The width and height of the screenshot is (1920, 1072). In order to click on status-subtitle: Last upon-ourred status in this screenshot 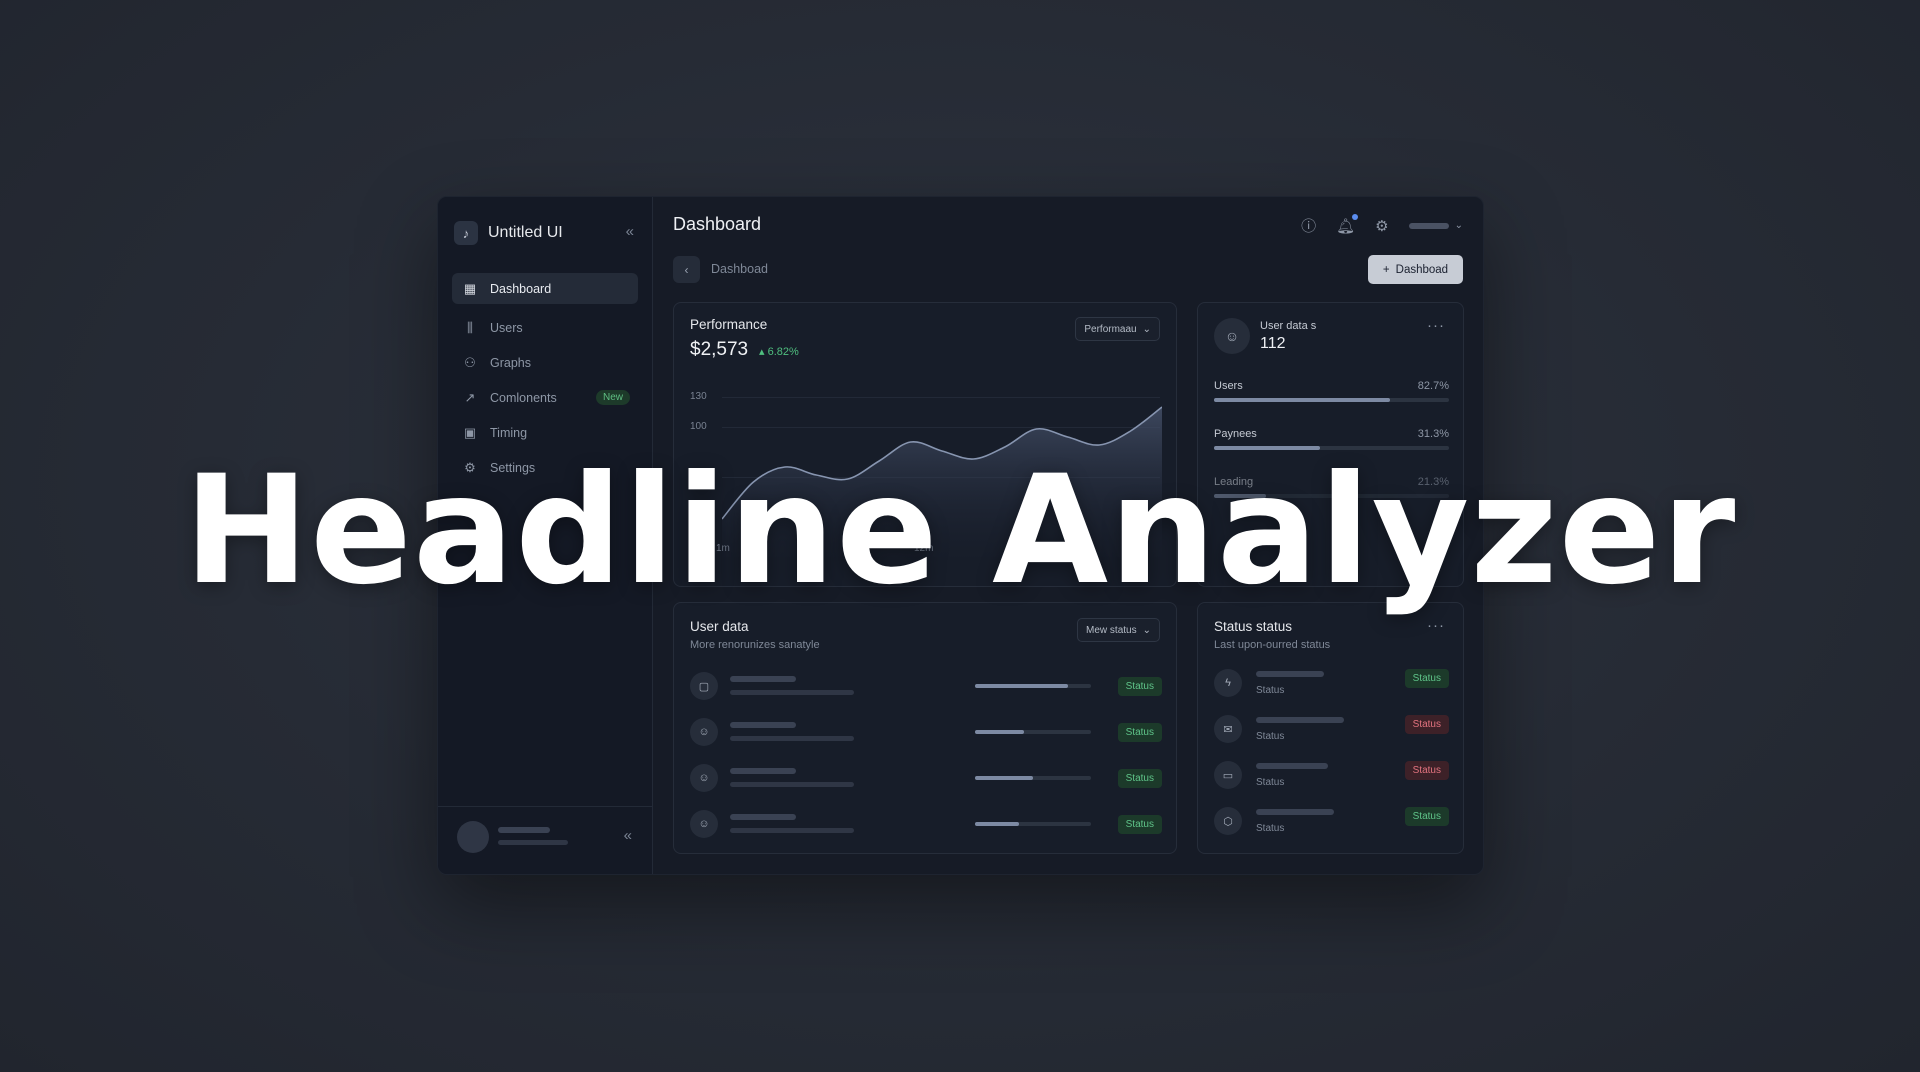, I will do `click(1272, 645)`.